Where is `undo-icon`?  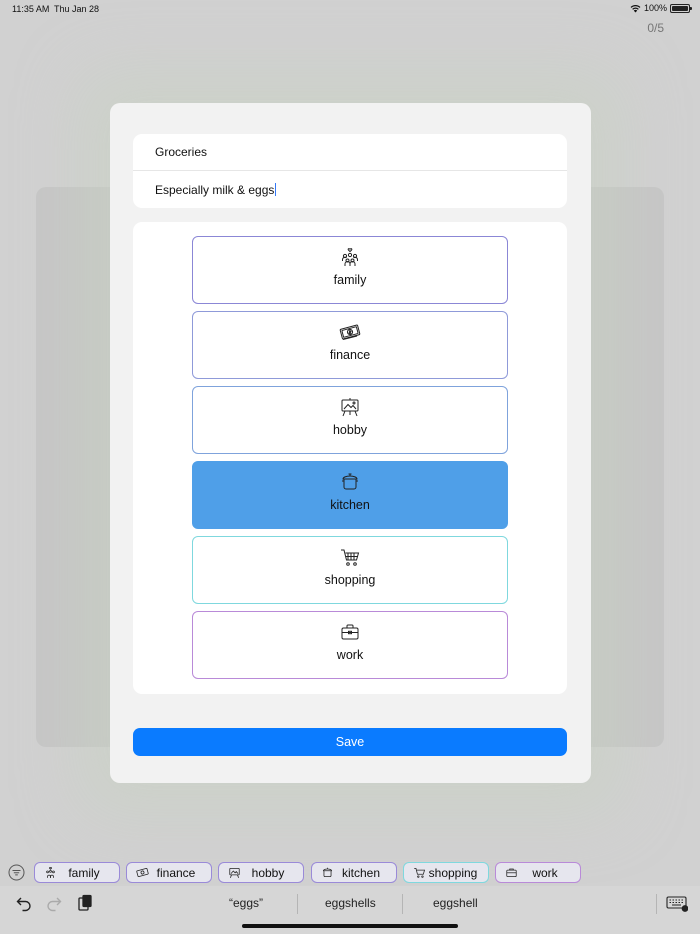
undo-icon is located at coordinates (24, 903).